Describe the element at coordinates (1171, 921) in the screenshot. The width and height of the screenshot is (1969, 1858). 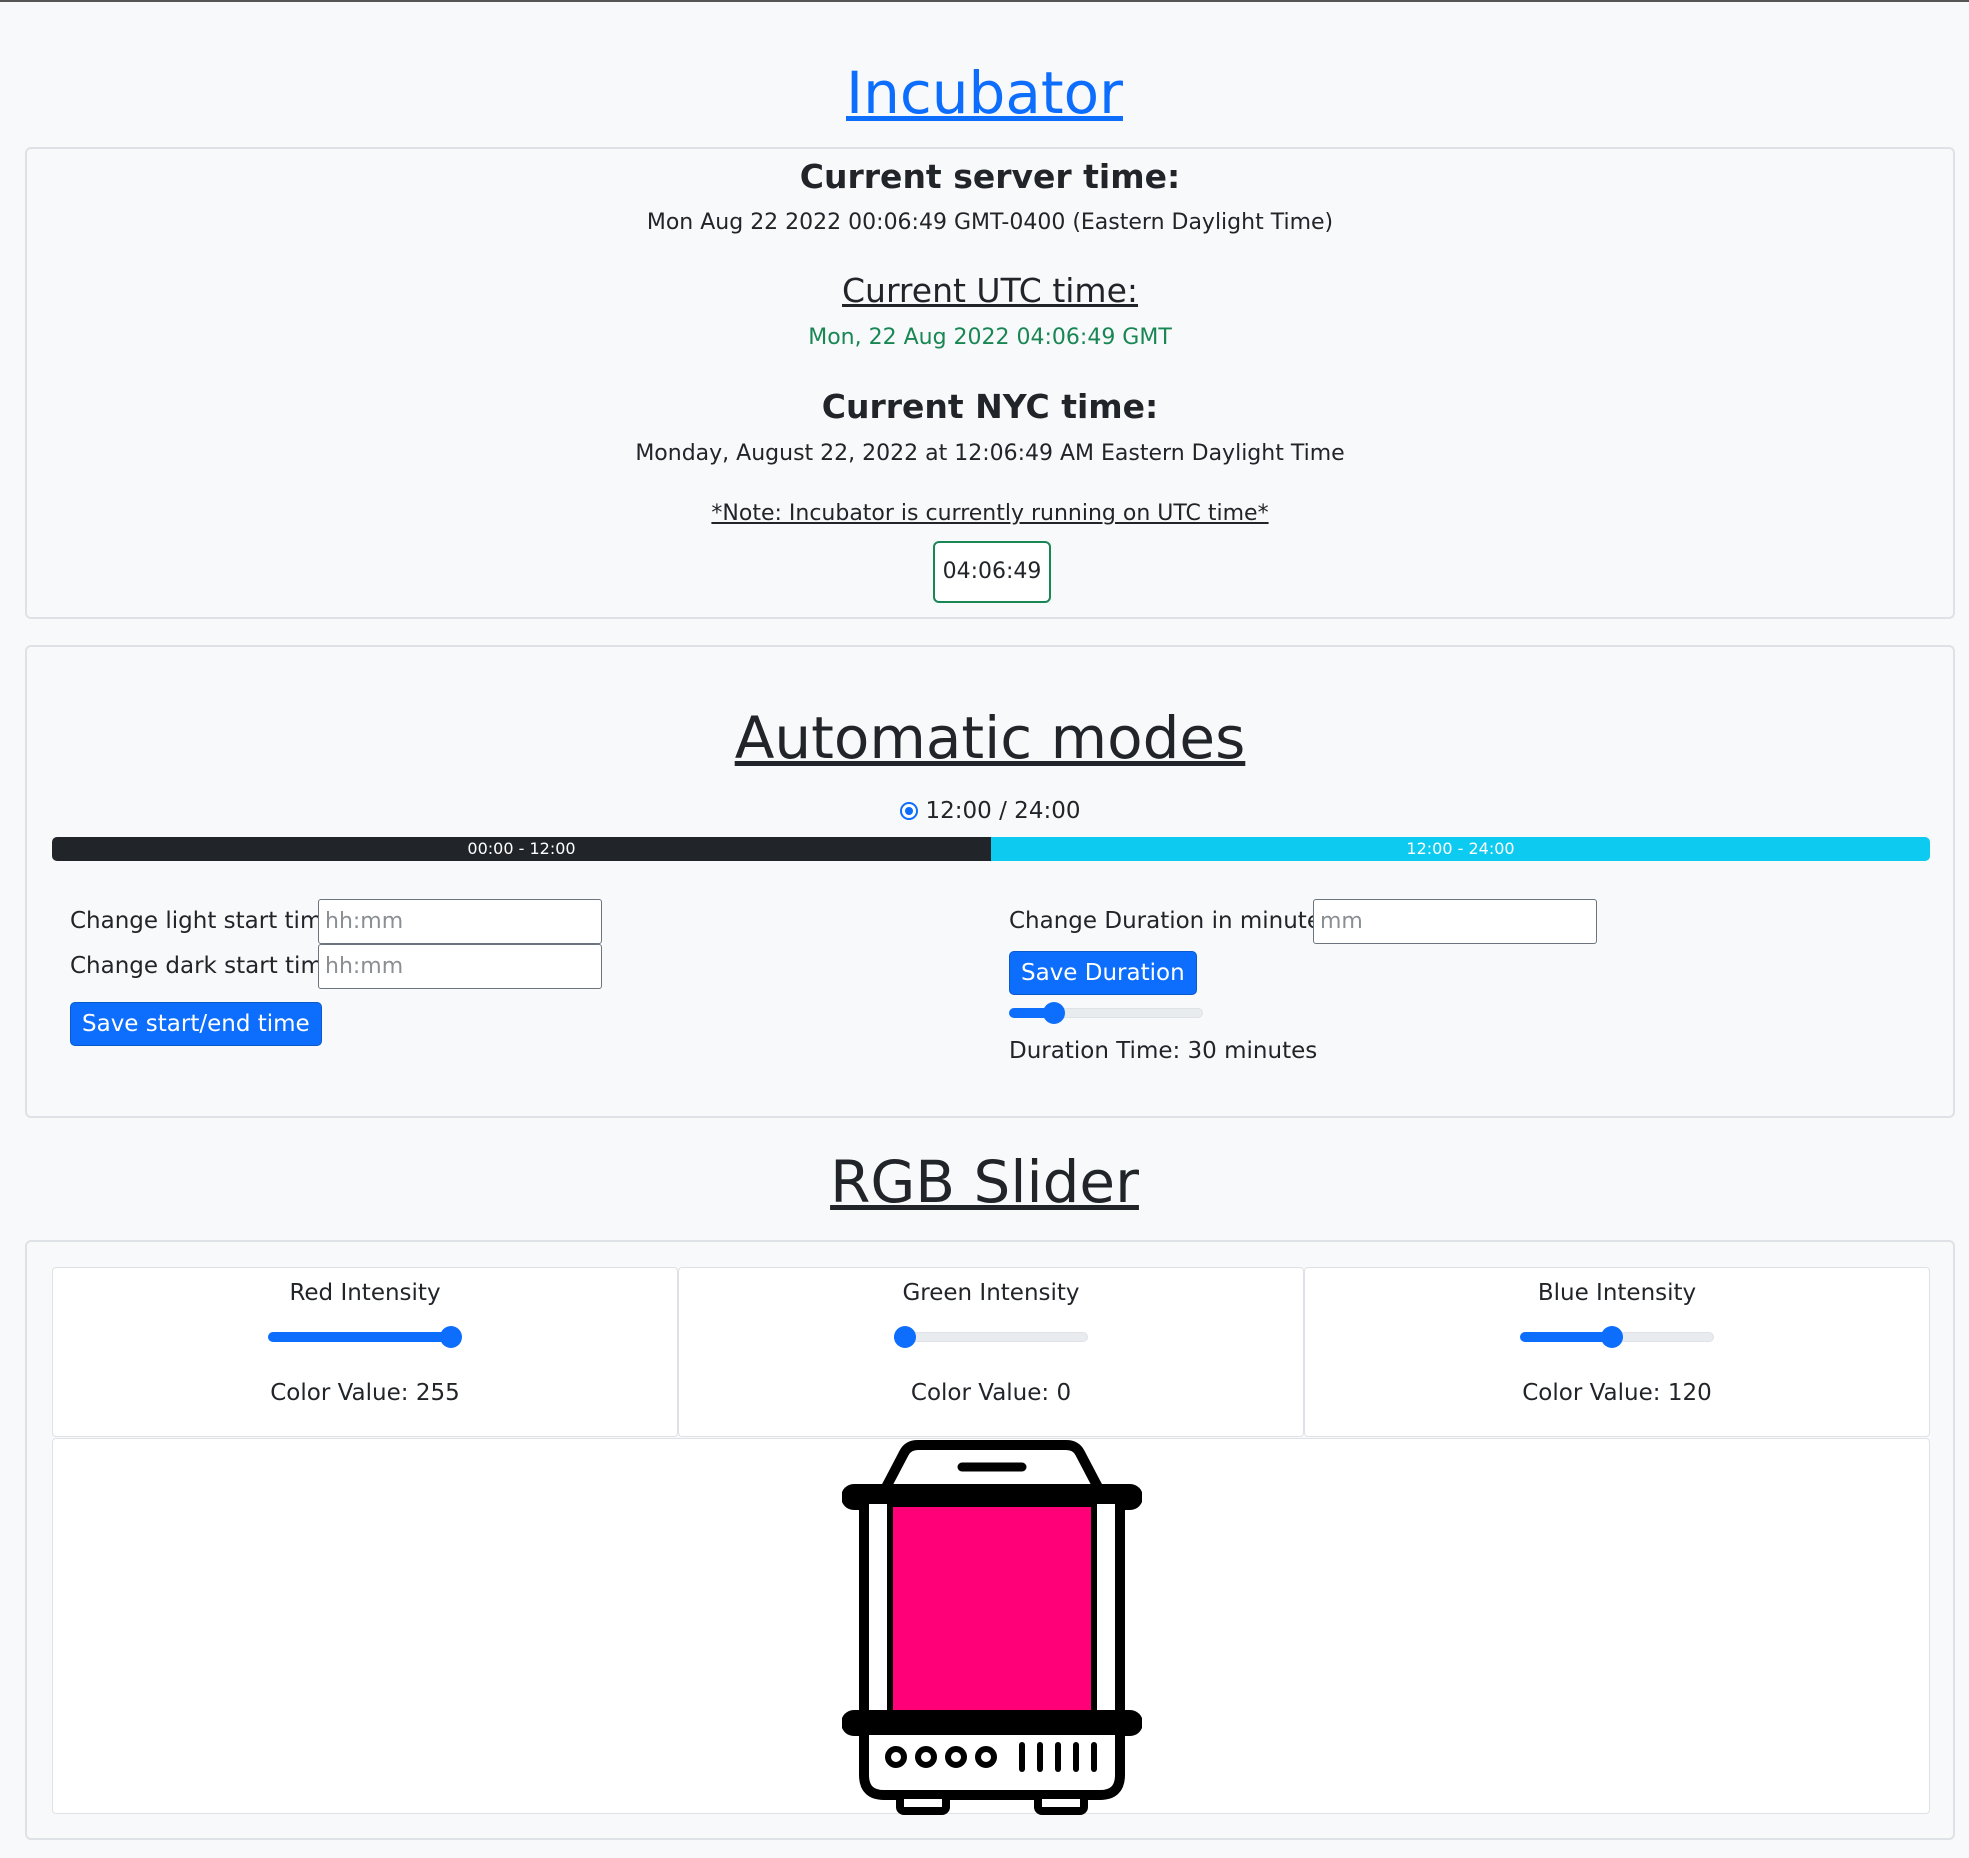
I see `duration-label: Change Duration in minutes` at that location.